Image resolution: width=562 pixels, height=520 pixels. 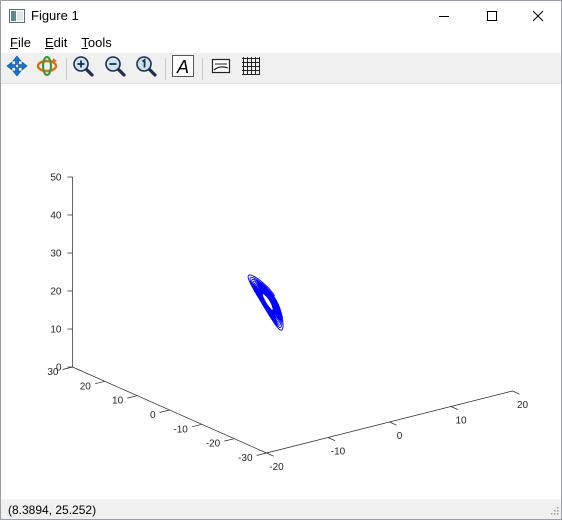 What do you see at coordinates (96, 43) in the screenshot?
I see `menu-tools: Tools` at bounding box center [96, 43].